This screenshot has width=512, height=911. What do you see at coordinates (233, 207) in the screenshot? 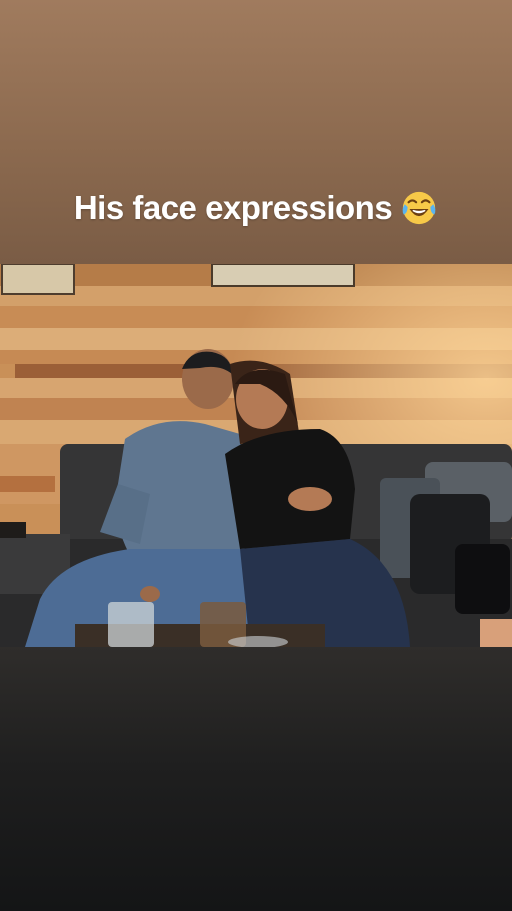
I see `caption-text: His face expressions` at bounding box center [233, 207].